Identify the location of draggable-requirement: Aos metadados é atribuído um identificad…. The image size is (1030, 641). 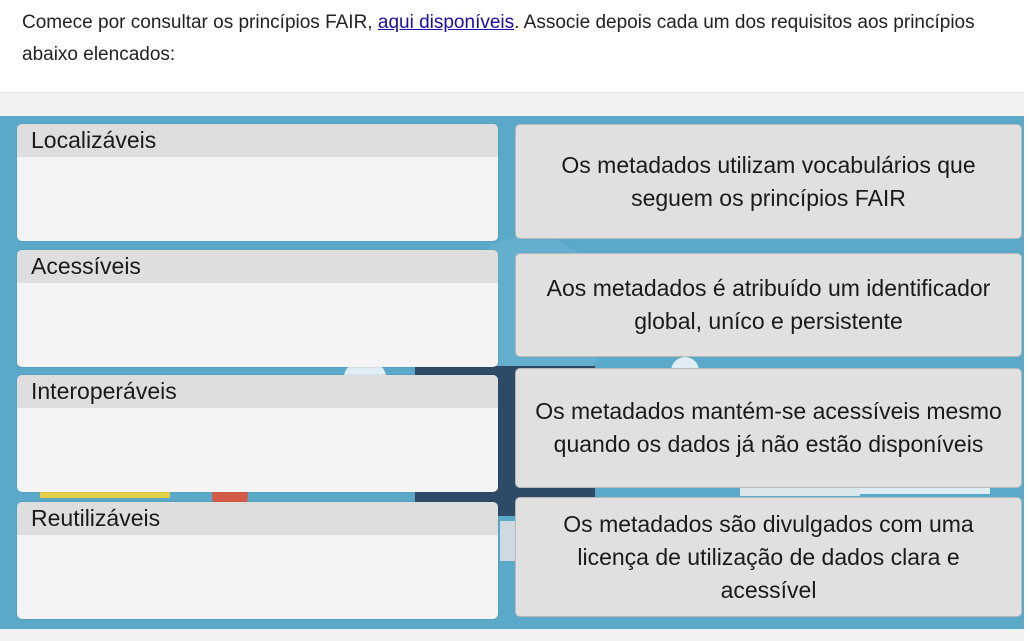
(768, 305).